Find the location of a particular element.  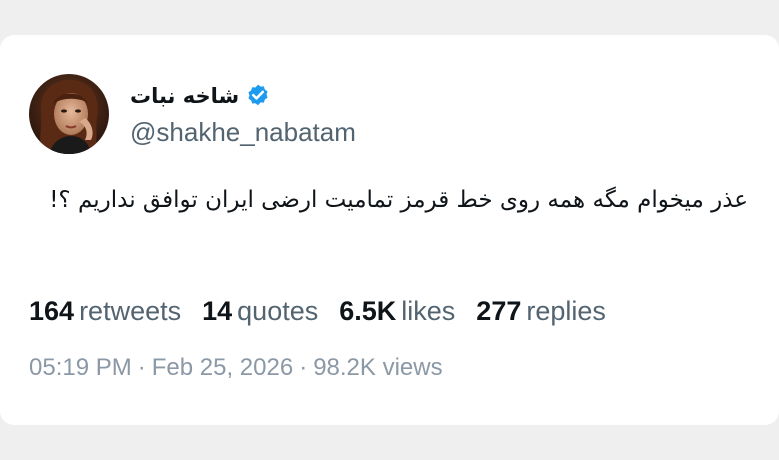

stat-value: 6.5K is located at coordinates (368, 311).